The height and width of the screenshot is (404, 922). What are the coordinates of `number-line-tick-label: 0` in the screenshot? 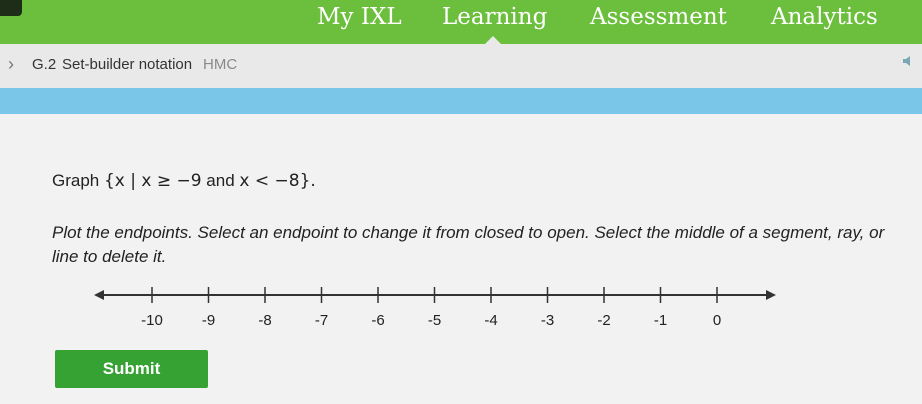 It's located at (717, 320).